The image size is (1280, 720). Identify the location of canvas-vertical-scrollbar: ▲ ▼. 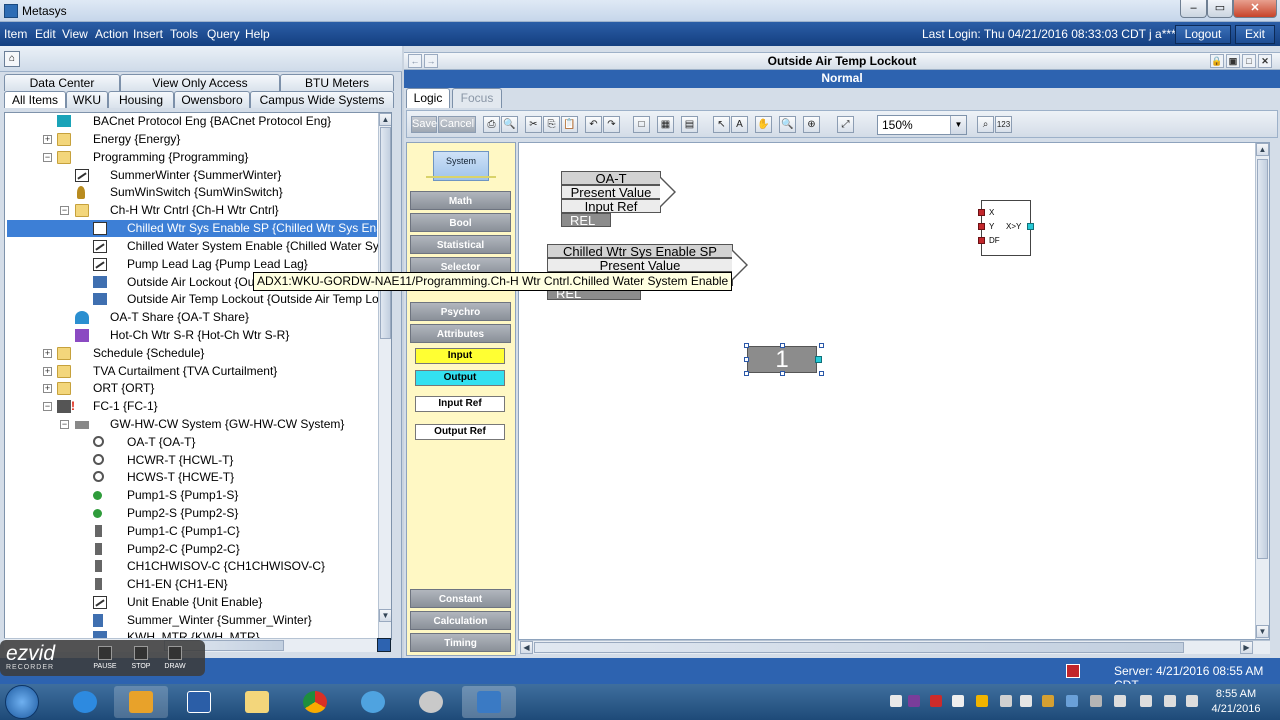
(1262, 391).